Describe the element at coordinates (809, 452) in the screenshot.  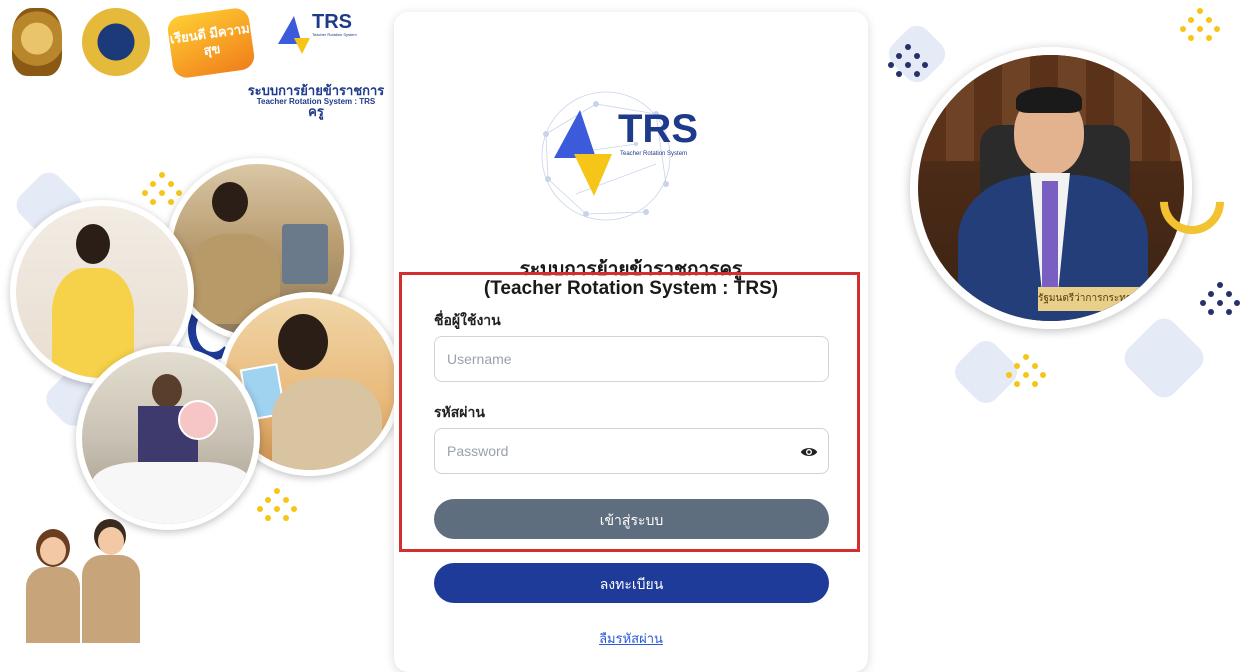
I see `eye-icon` at that location.